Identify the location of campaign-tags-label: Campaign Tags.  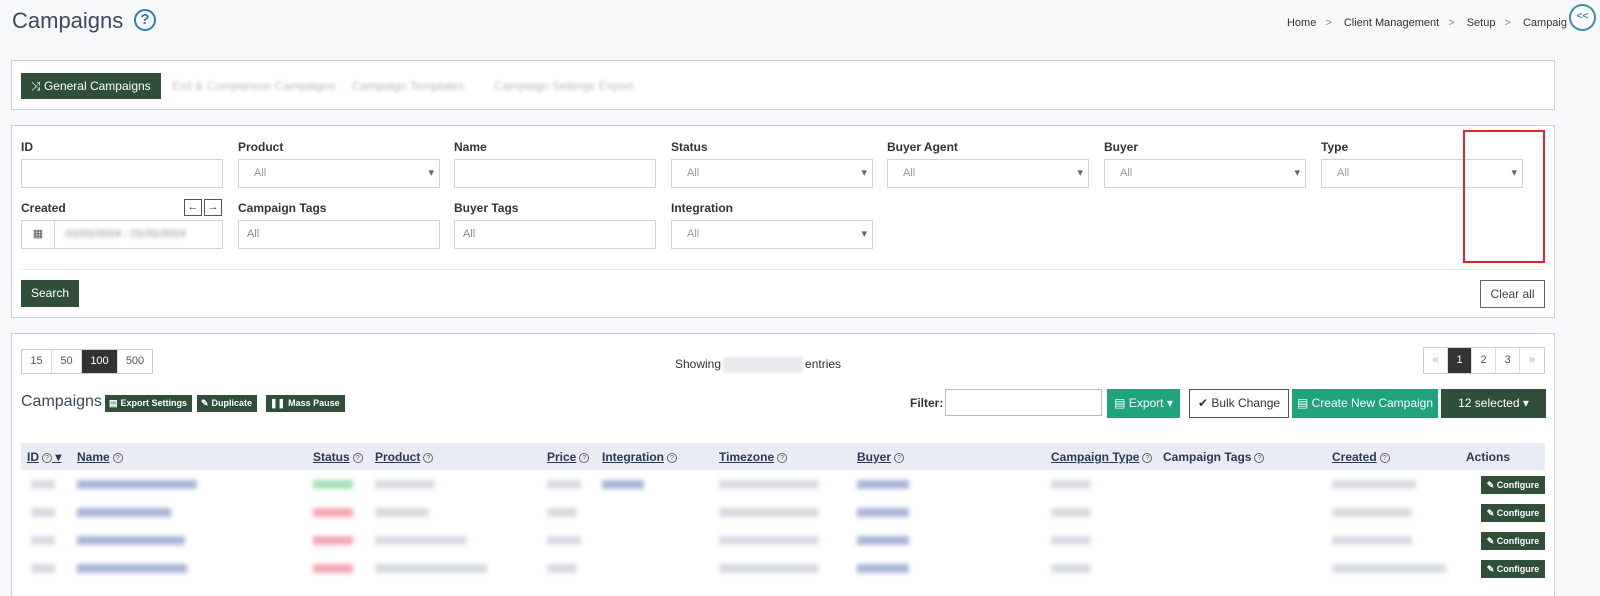
(282, 208).